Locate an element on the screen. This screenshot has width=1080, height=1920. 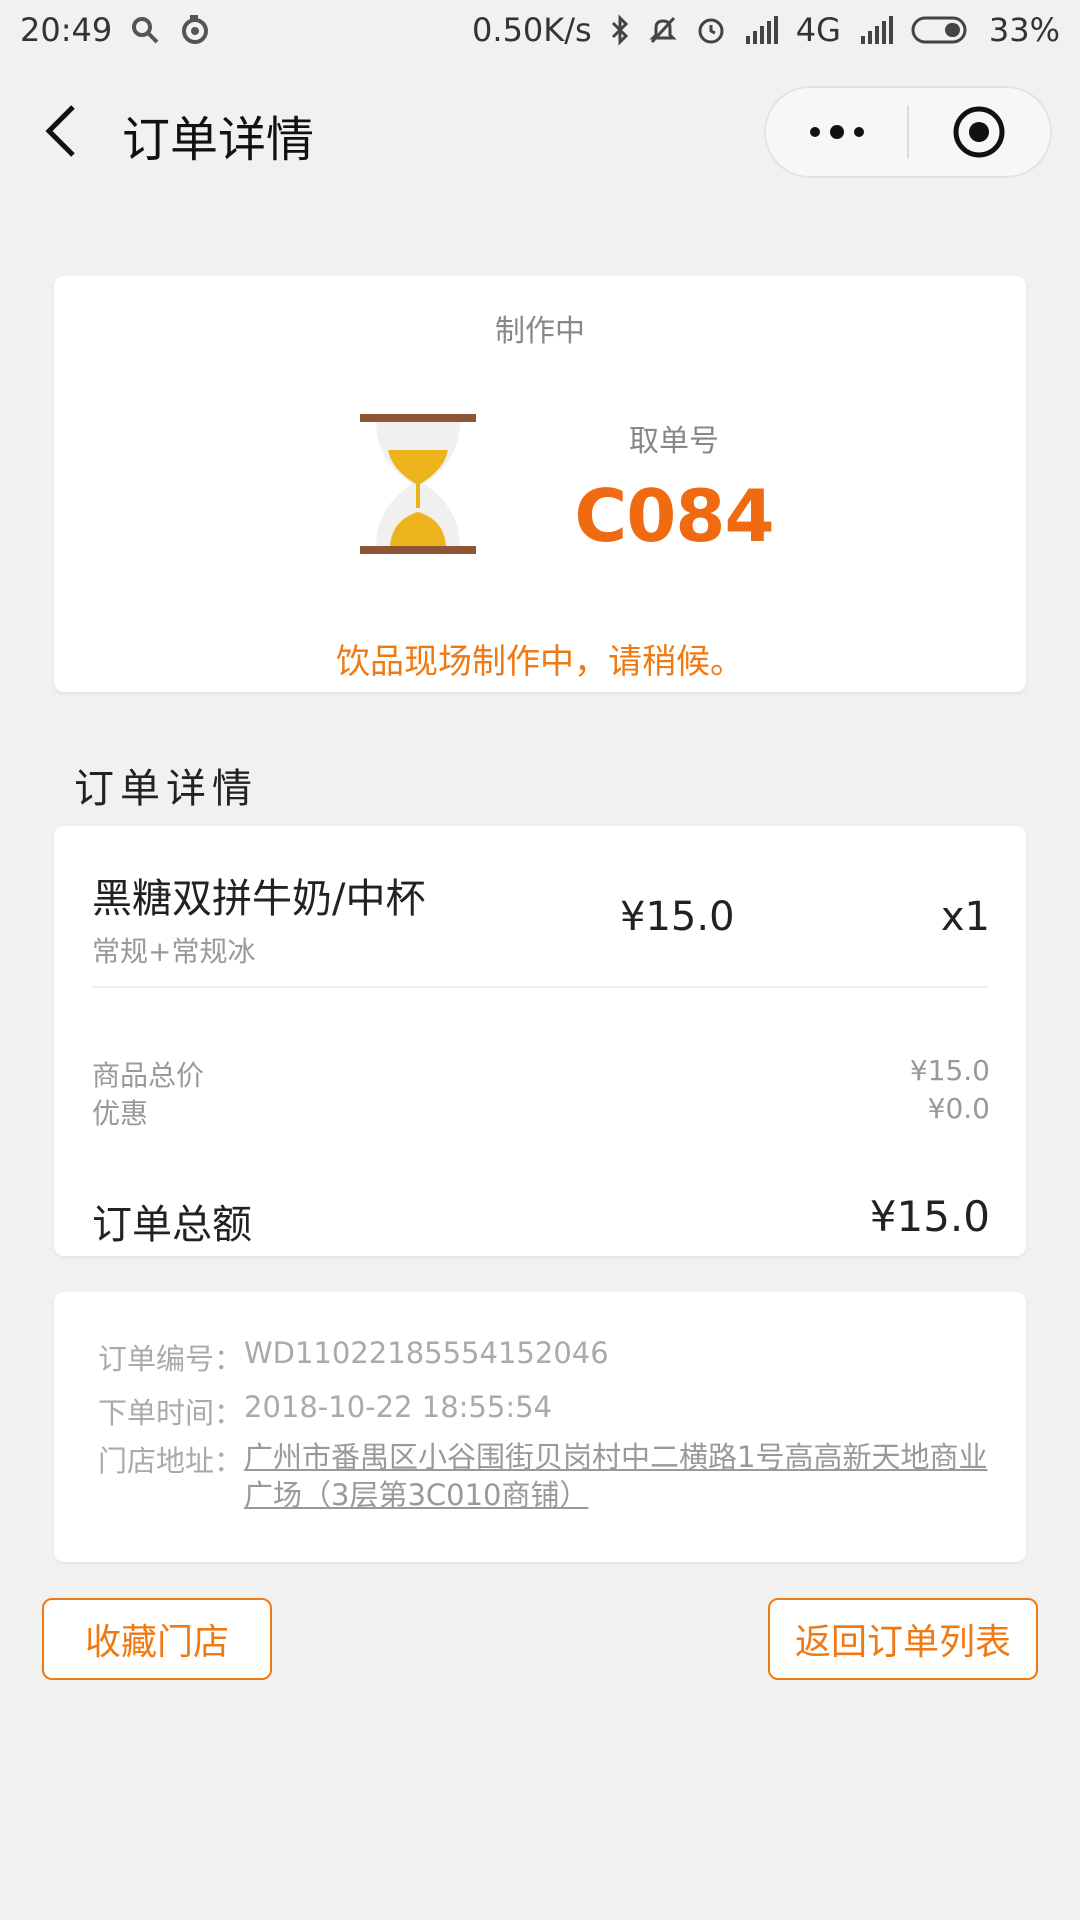
item-quantity: x1 is located at coordinates (965, 917).